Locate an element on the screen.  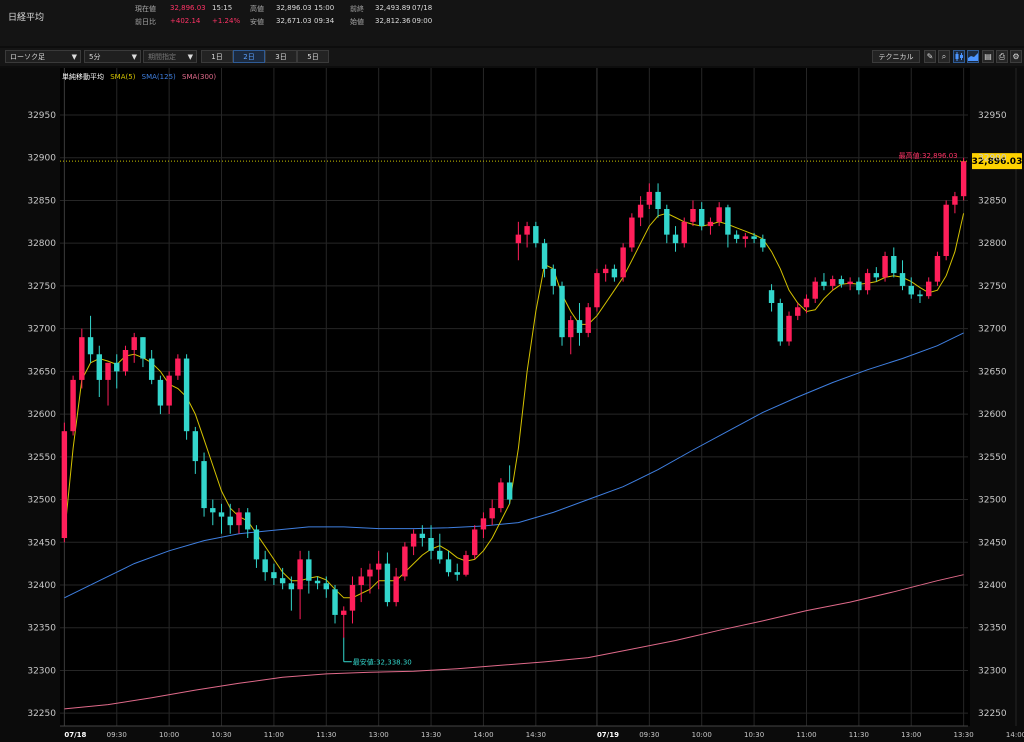
range-button-5d: 5日 is located at coordinates (313, 56).